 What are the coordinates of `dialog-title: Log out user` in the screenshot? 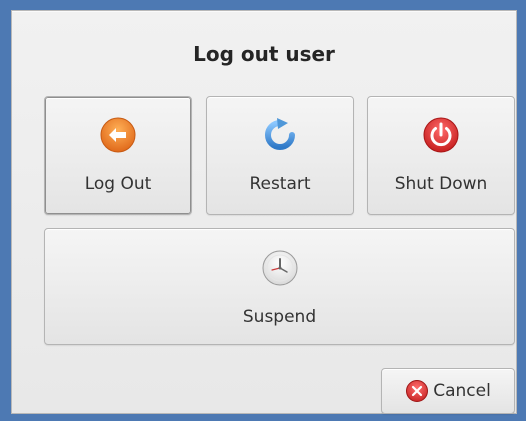 It's located at (264, 54).